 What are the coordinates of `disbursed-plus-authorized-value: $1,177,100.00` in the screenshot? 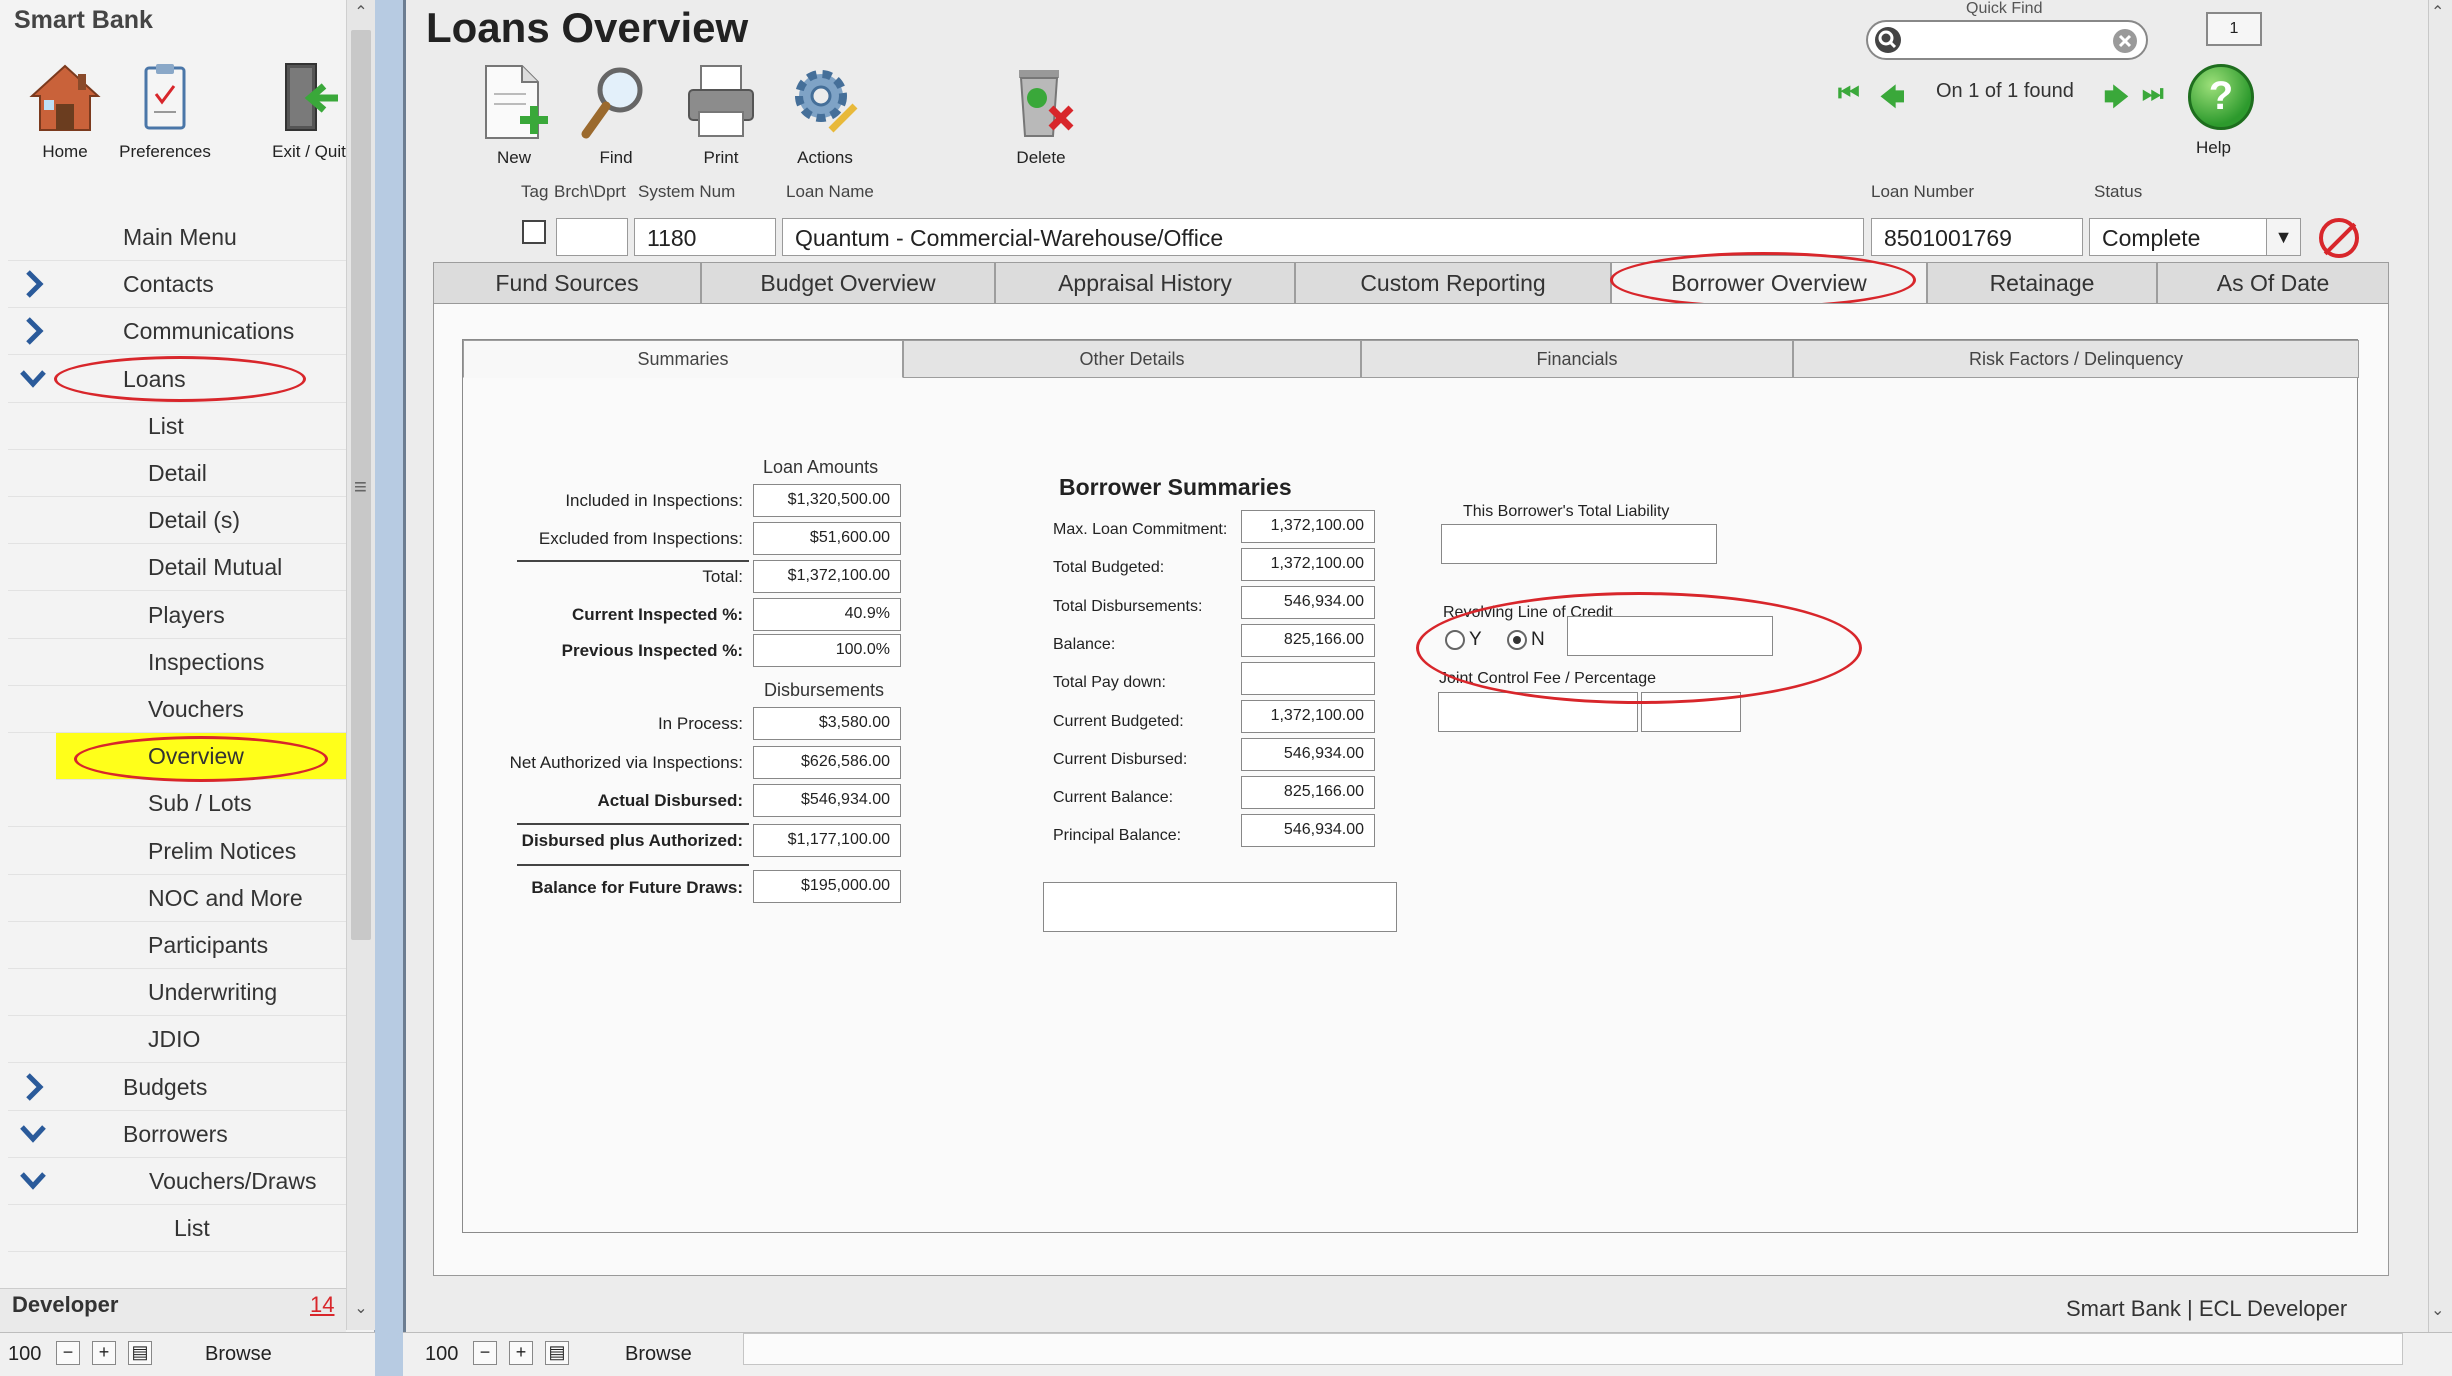 It's located at (827, 840).